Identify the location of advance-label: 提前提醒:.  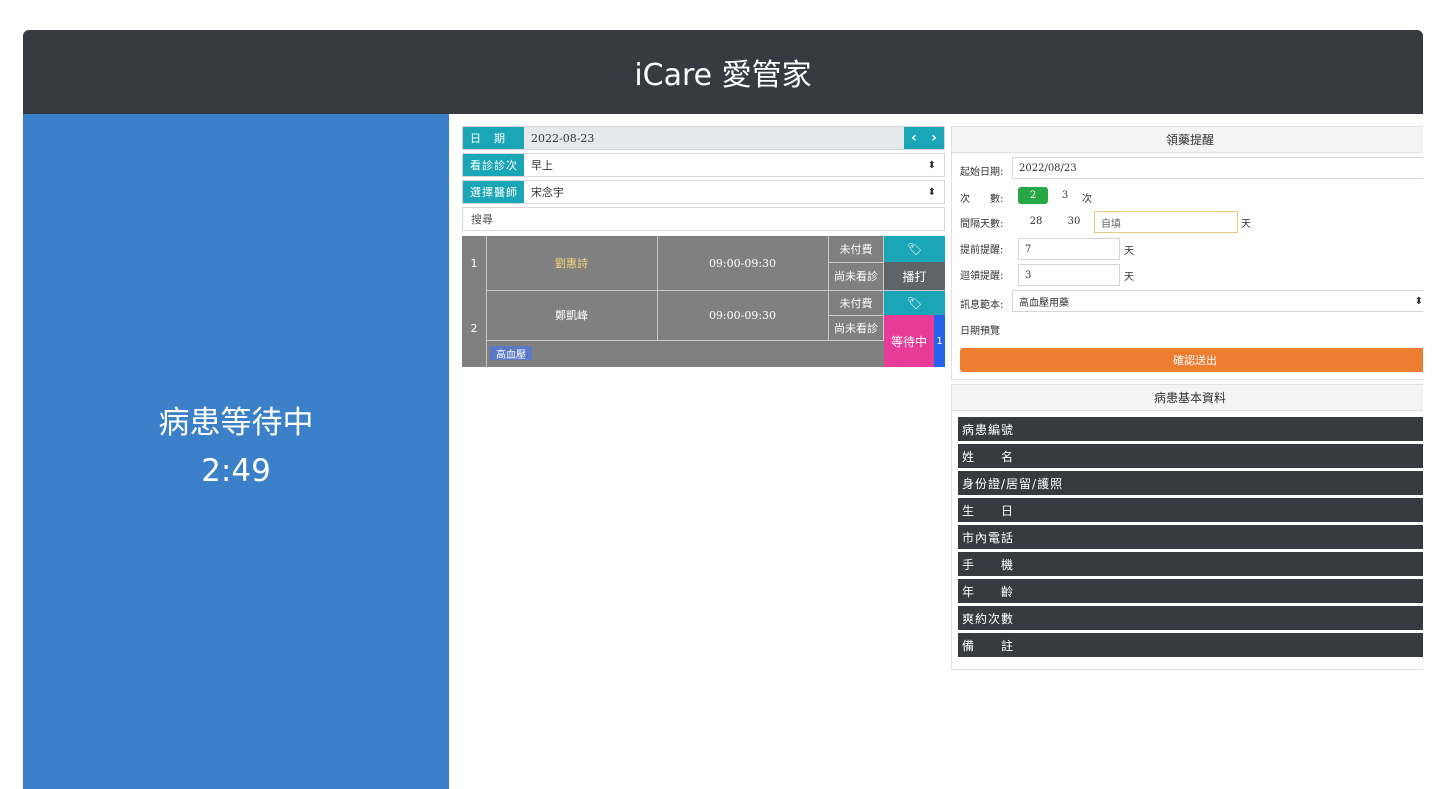
(982, 250).